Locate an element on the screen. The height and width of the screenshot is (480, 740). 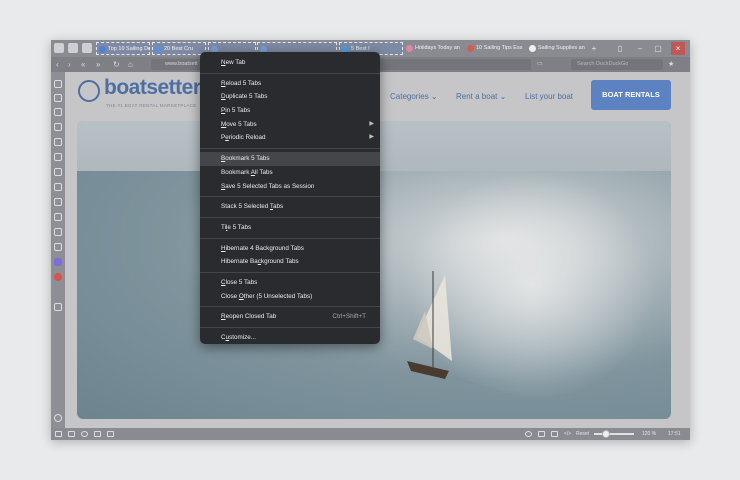
sync-icon is located at coordinates (84, 434).